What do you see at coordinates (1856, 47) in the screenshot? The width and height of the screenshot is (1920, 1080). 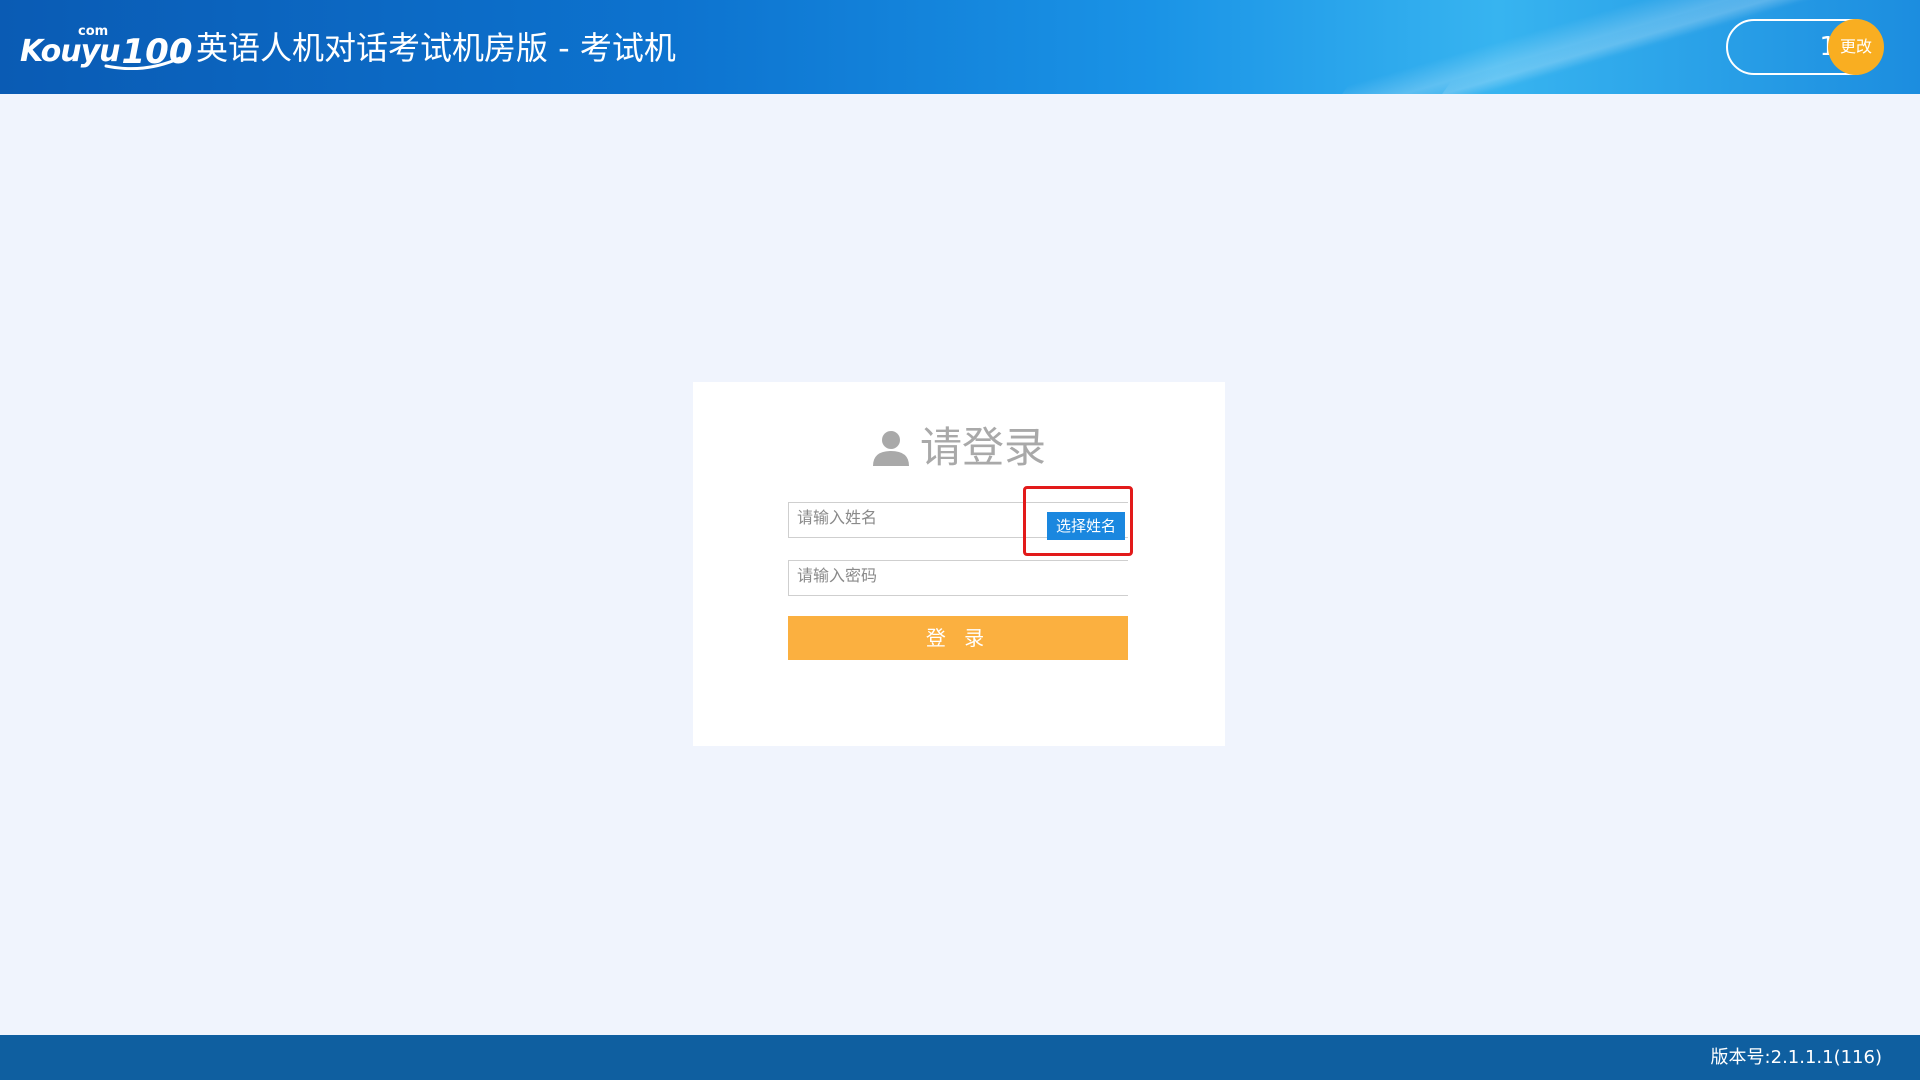 I see `change-station-button: 更改` at bounding box center [1856, 47].